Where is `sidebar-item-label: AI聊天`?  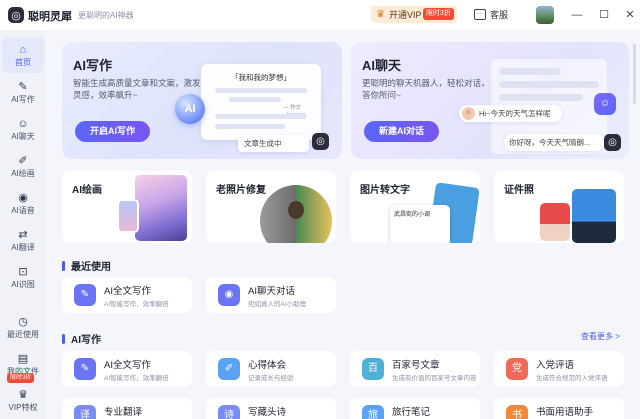 sidebar-item-label: AI聊天 is located at coordinates (23, 136).